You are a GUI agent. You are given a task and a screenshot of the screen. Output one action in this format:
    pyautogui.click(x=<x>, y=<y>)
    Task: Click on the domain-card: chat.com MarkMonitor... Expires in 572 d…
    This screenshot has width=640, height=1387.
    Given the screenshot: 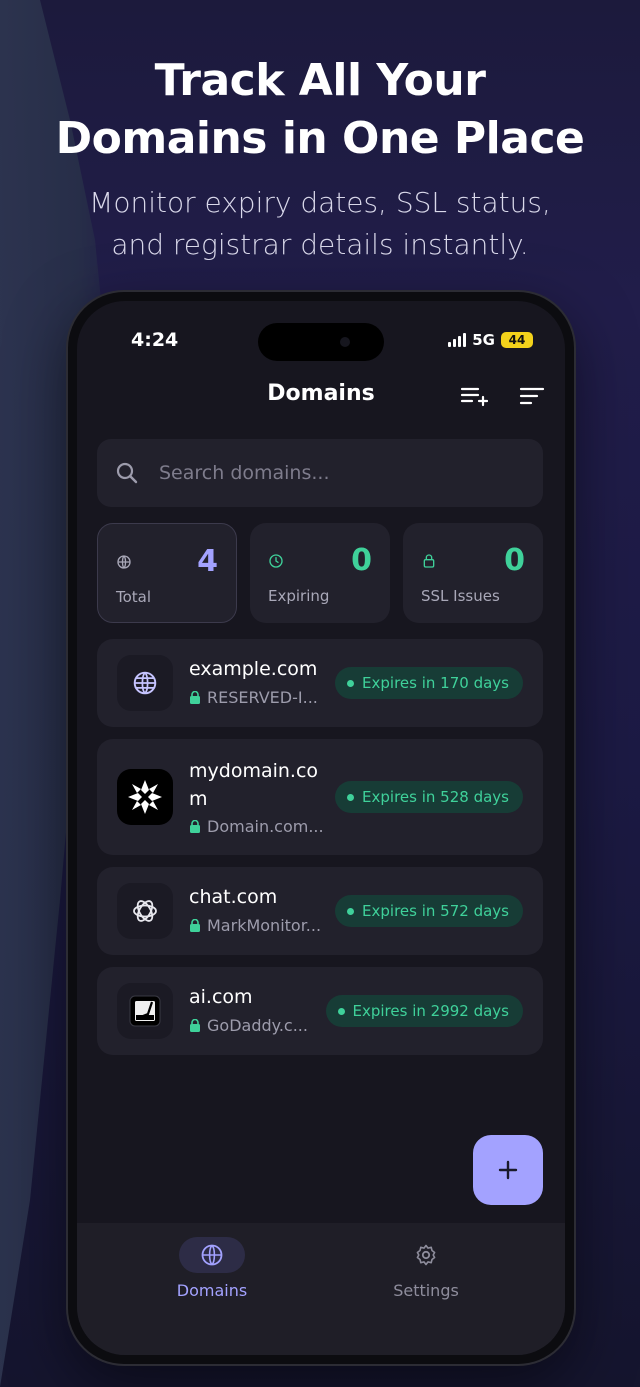 What is the action you would take?
    pyautogui.click(x=320, y=911)
    